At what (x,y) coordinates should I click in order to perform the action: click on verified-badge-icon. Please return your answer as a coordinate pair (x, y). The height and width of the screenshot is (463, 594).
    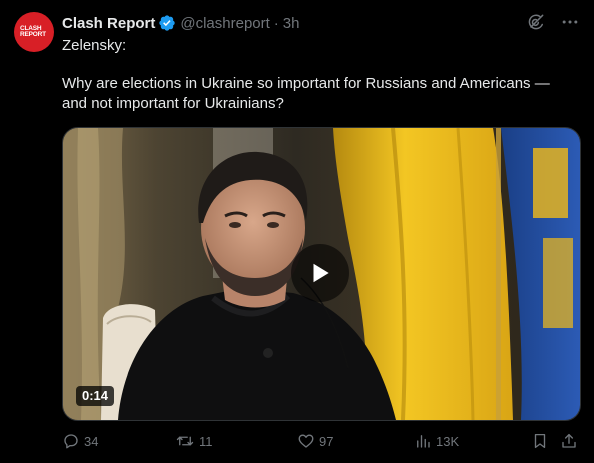
    Looking at the image, I should click on (167, 23).